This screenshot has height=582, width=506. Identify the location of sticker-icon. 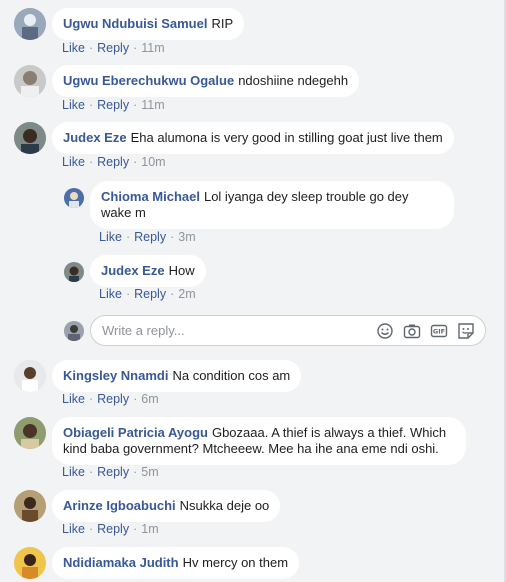
(466, 331).